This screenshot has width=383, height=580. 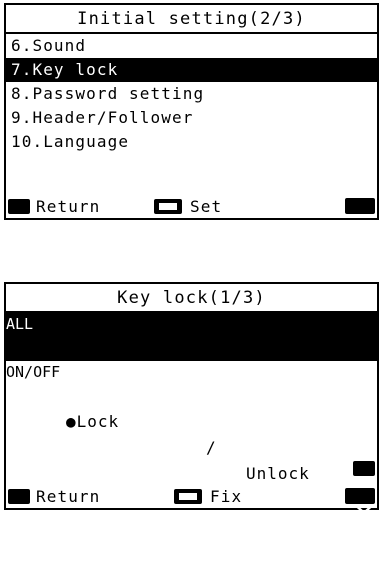 I want to click on fix-label: Fix, so click(x=226, y=496).